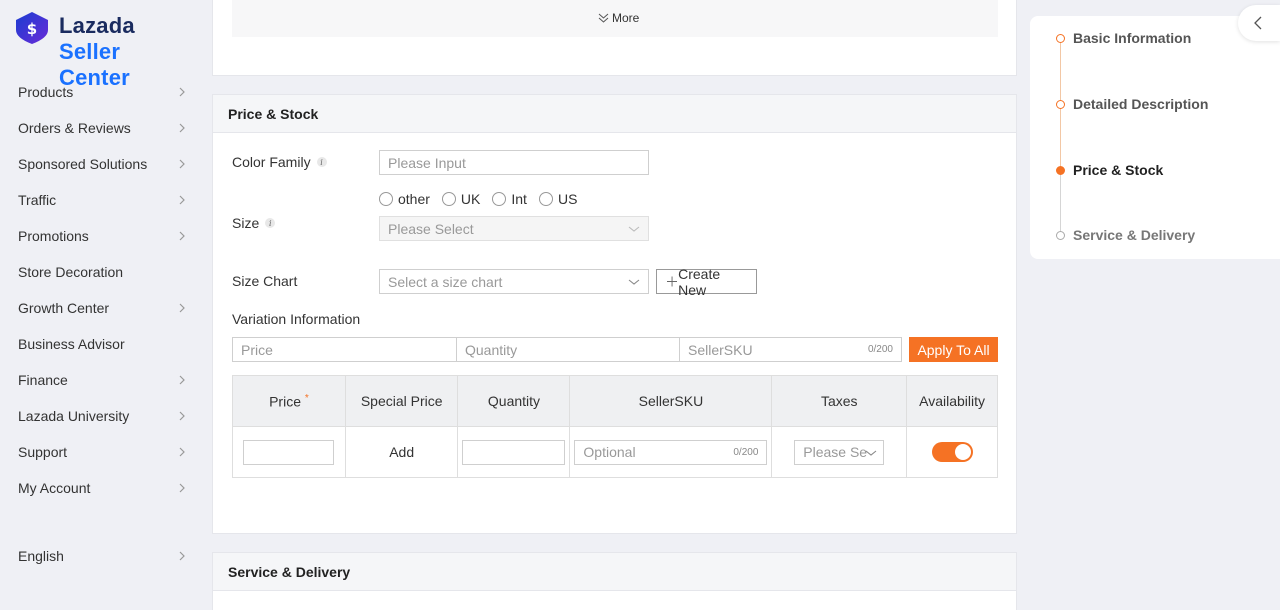 The height and width of the screenshot is (610, 1280). Describe the element at coordinates (289, 452) in the screenshot. I see `price-input` at that location.